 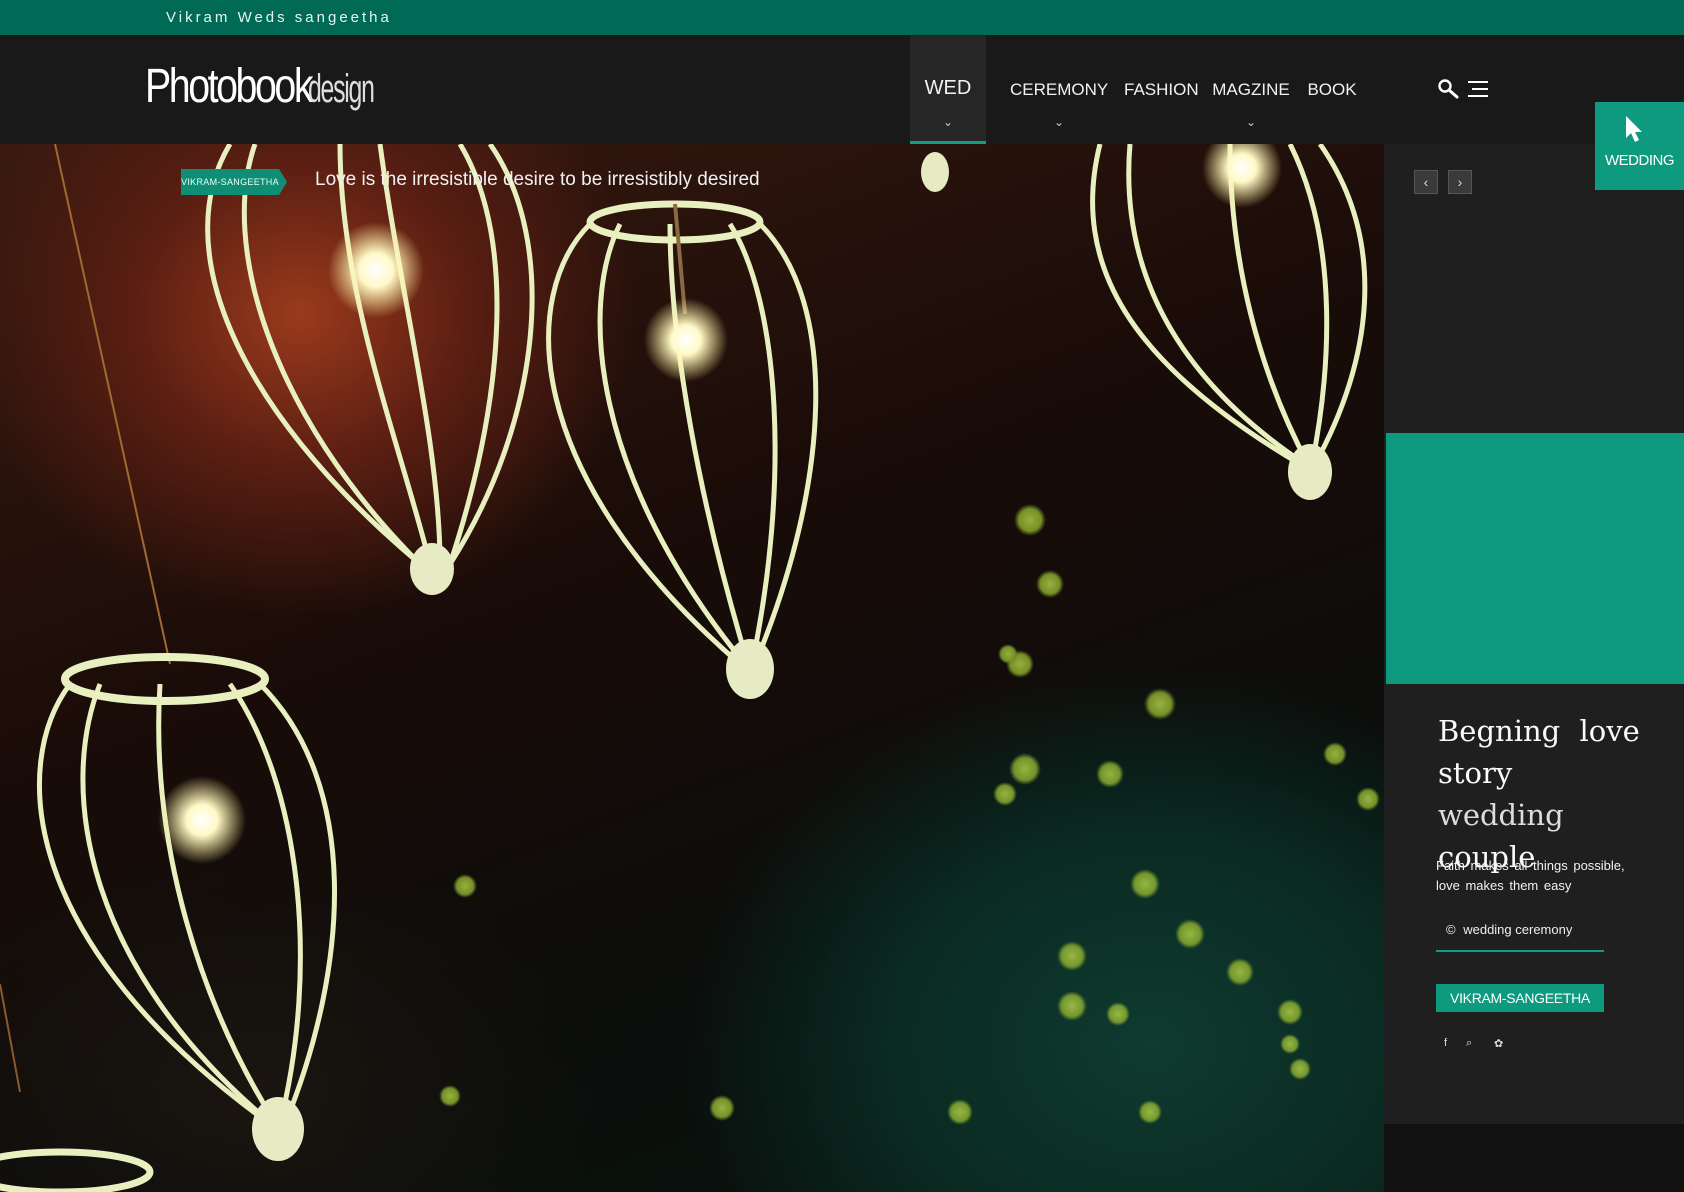 I want to click on couple-button: VIKRAM-SANGEETHA, so click(x=1520, y=998).